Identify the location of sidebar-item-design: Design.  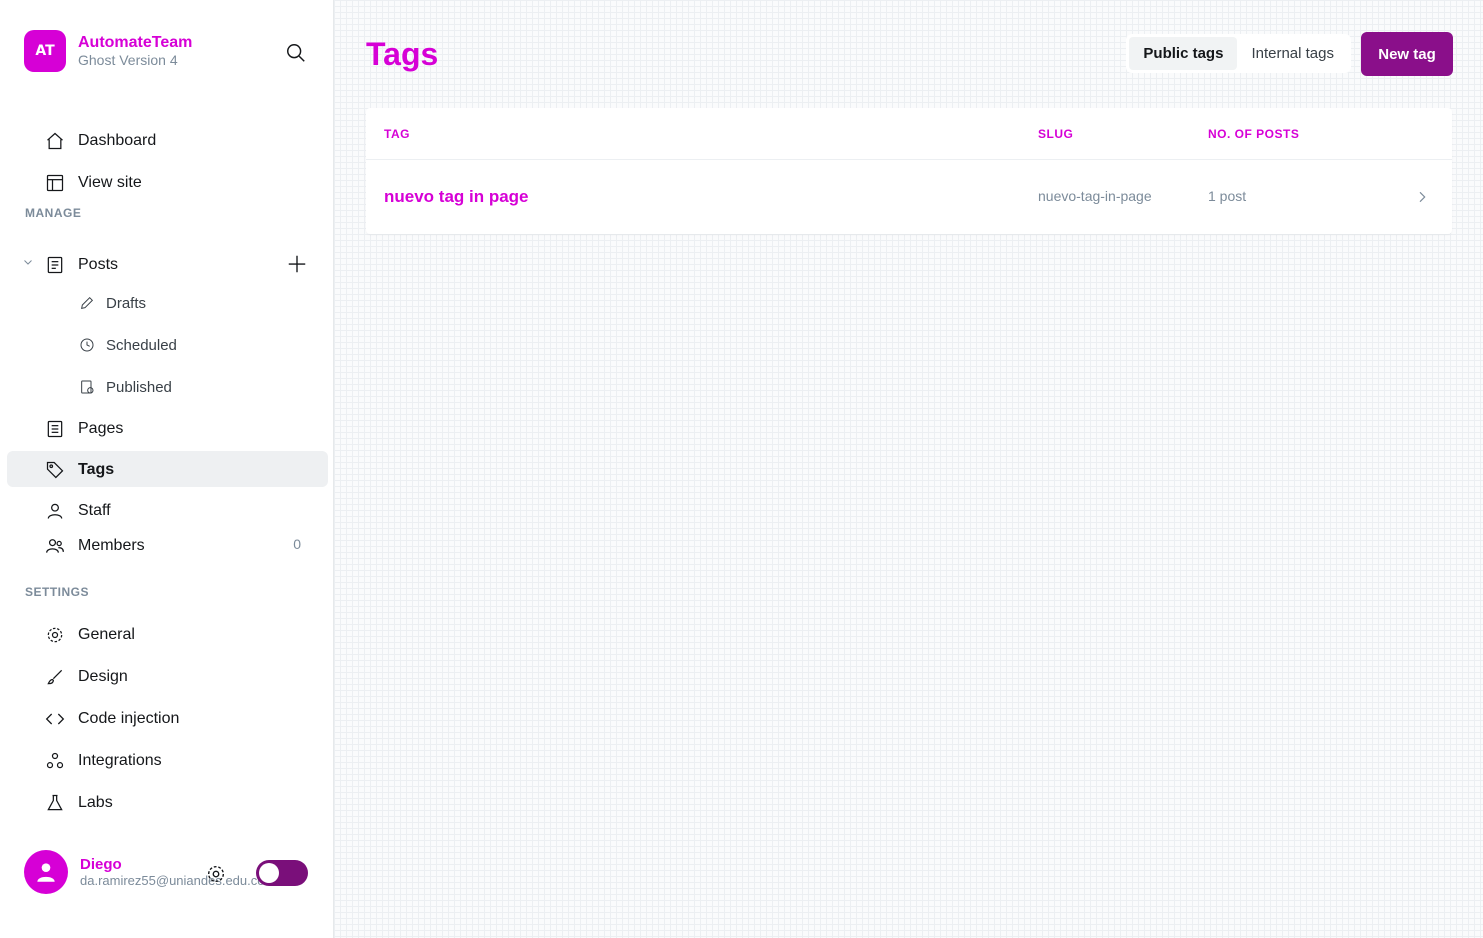
(86, 677).